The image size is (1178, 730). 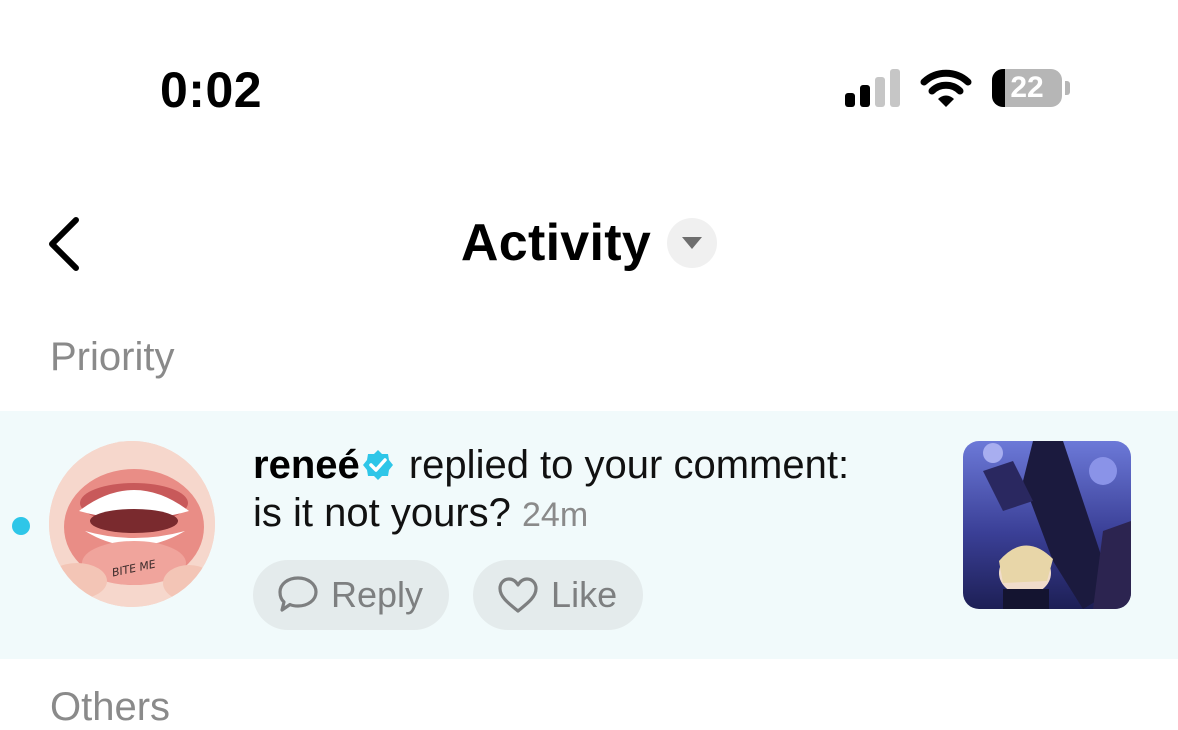 I want to click on notification-actions: Reply Like, so click(x=448, y=595).